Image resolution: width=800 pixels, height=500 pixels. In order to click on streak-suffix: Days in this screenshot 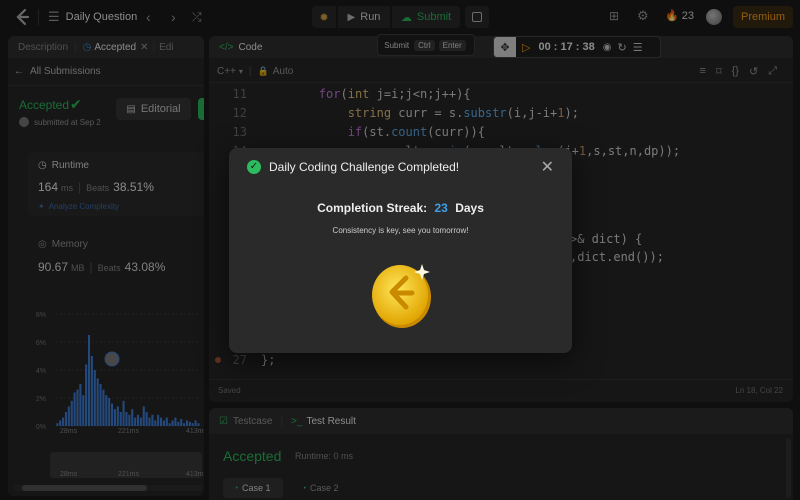, I will do `click(469, 208)`.